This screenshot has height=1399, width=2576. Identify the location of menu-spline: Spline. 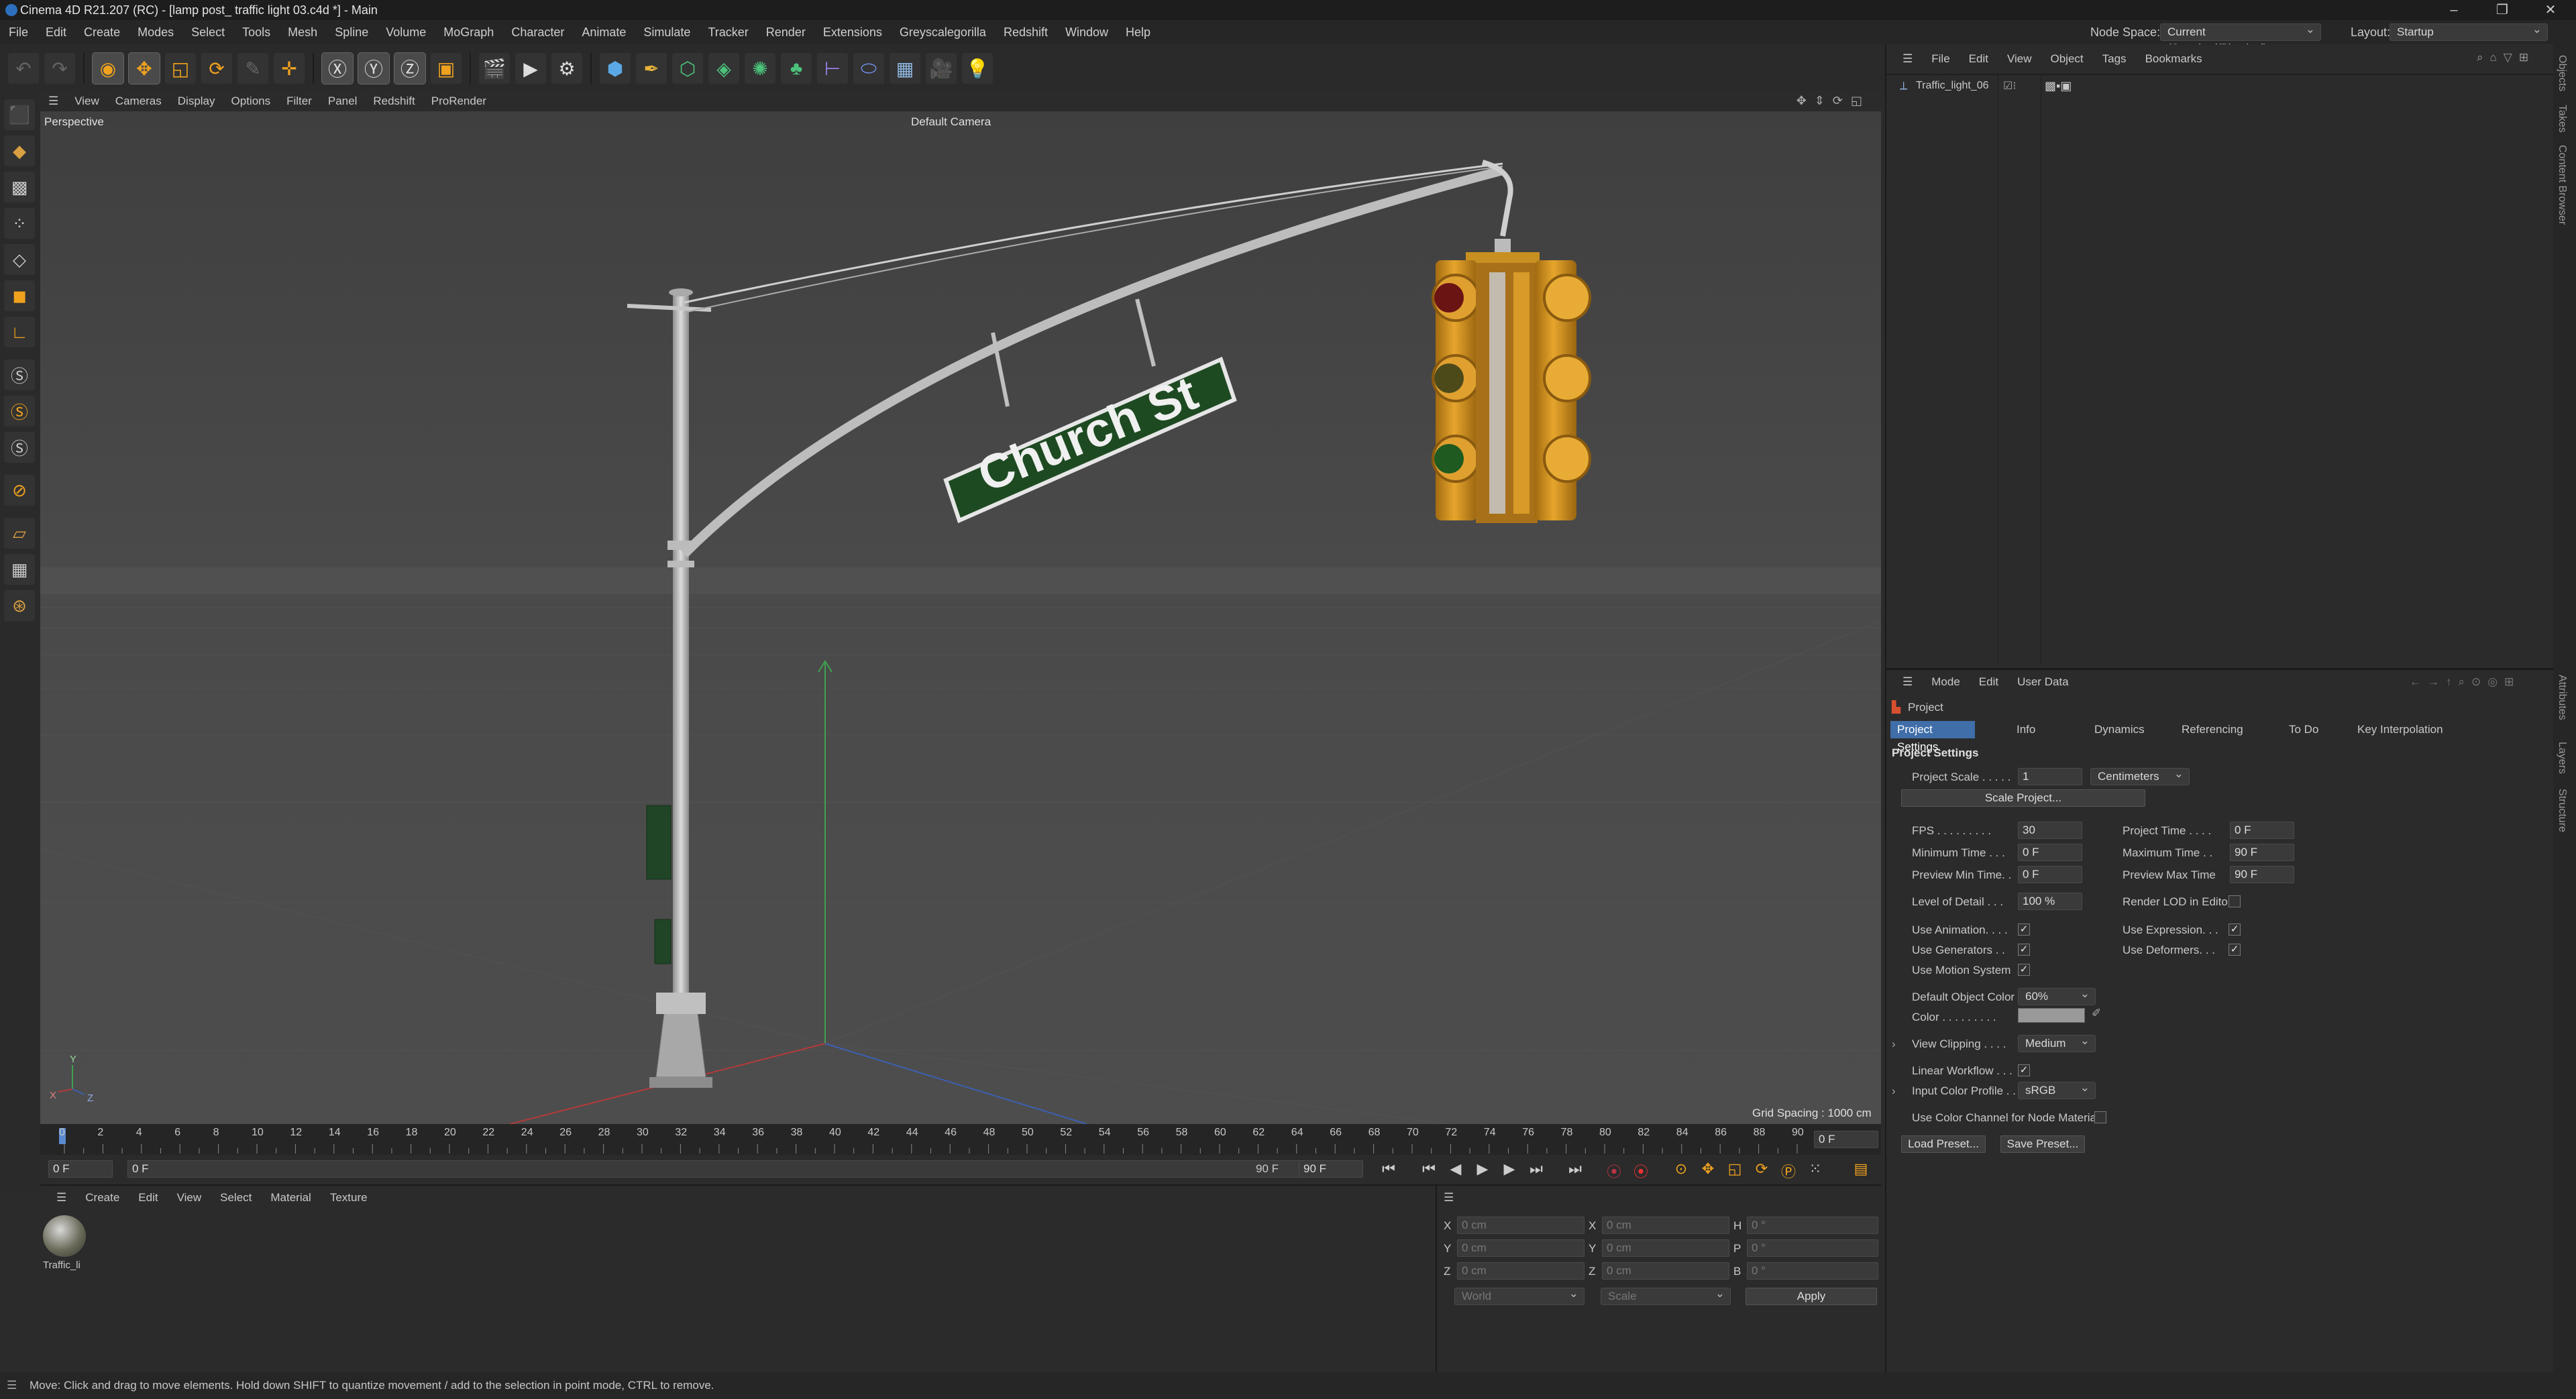
(351, 32).